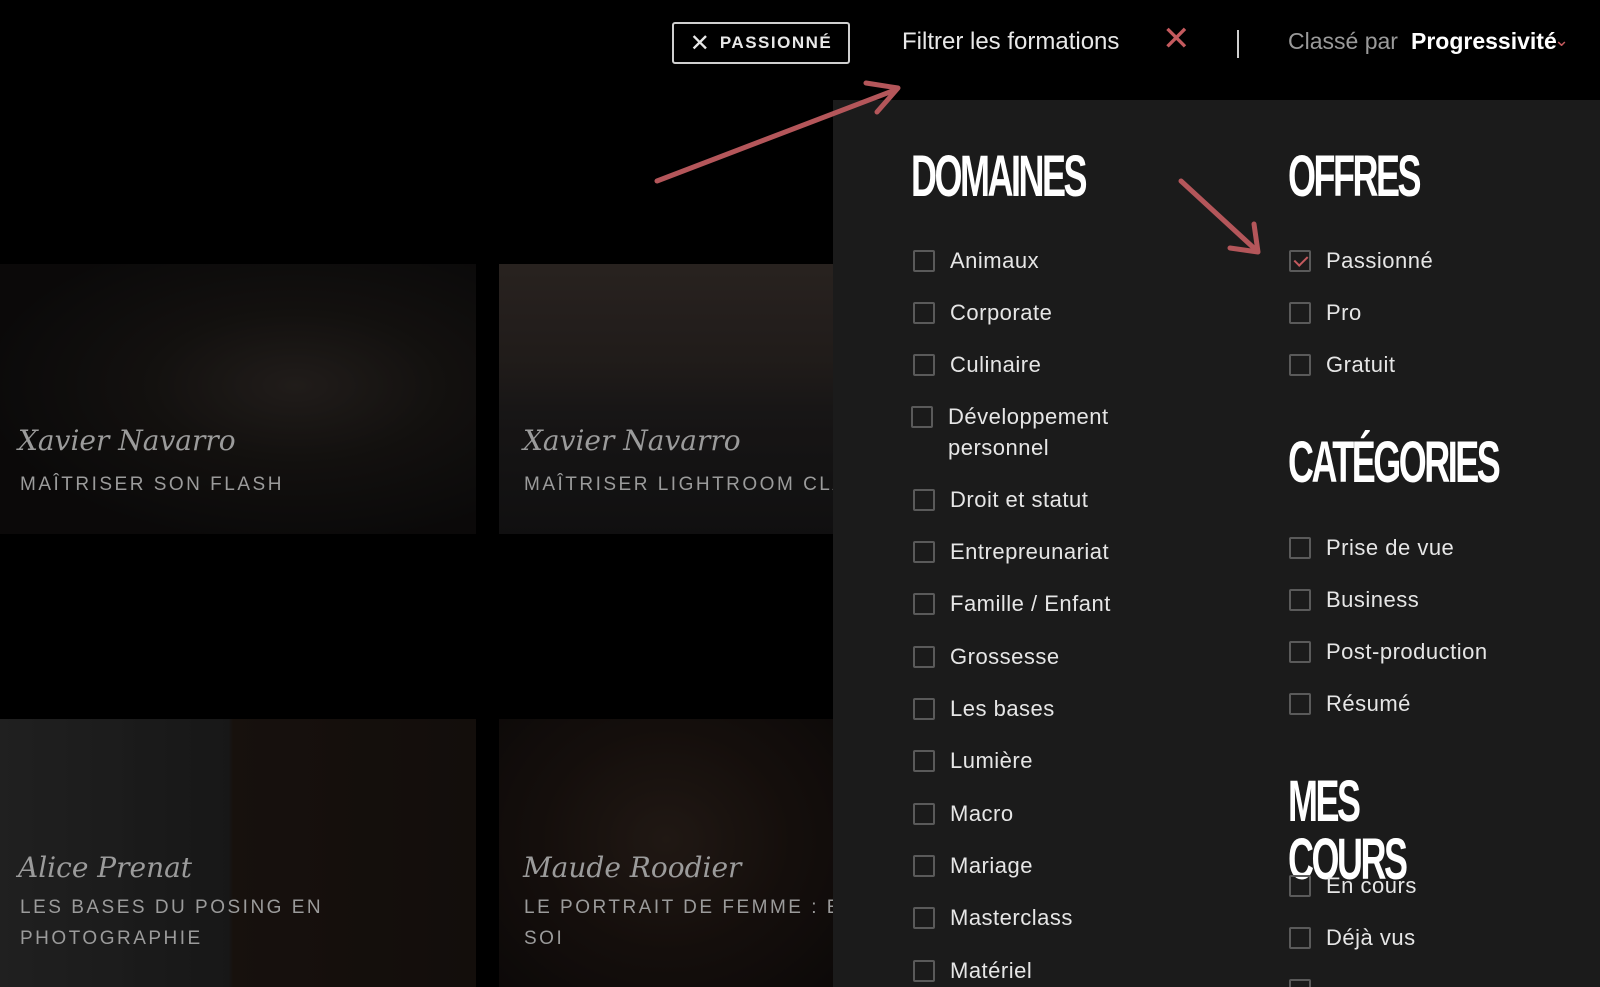 This screenshot has height=987, width=1600. Describe the element at coordinates (1388, 653) in the screenshot. I see `filter-option-post-production: Post-production` at that location.